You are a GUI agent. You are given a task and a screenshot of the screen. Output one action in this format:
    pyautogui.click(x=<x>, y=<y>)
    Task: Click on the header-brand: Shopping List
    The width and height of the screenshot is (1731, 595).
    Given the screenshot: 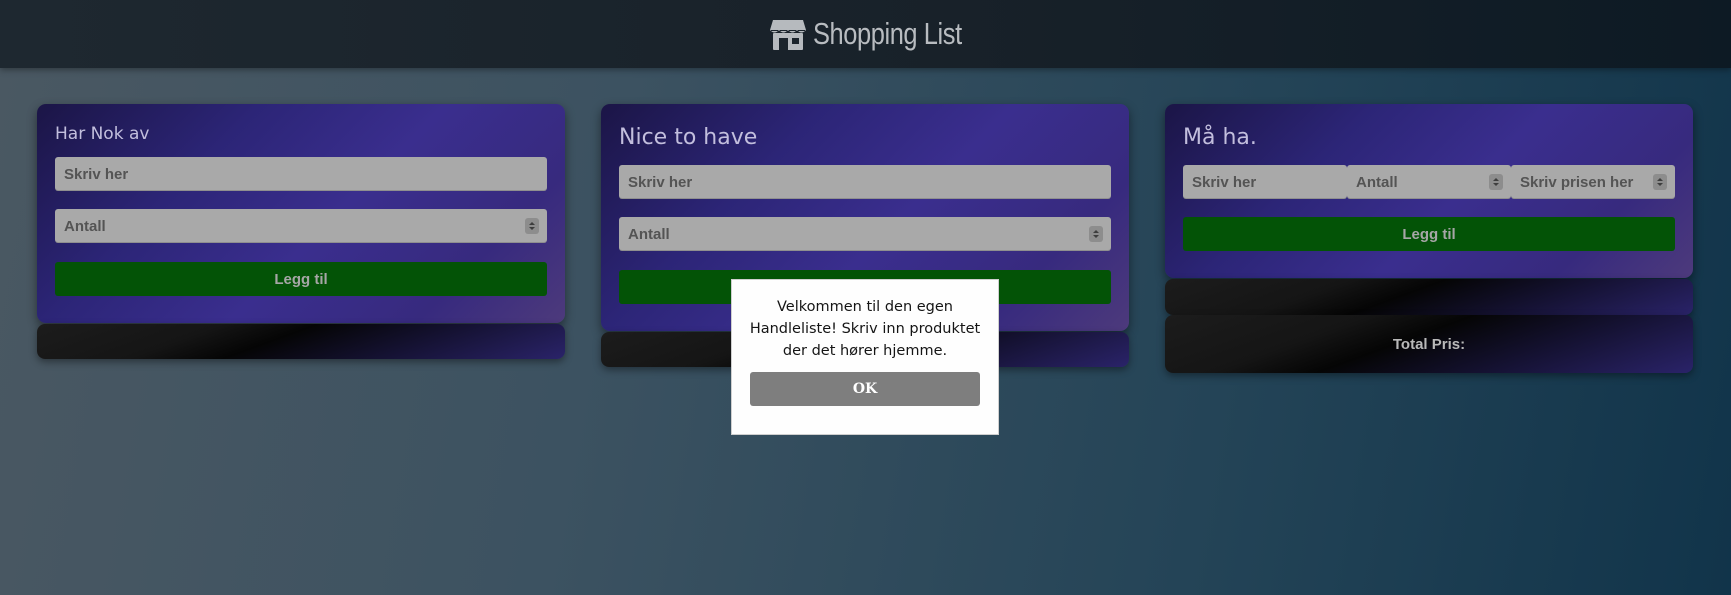 What is the action you would take?
    pyautogui.click(x=866, y=34)
    